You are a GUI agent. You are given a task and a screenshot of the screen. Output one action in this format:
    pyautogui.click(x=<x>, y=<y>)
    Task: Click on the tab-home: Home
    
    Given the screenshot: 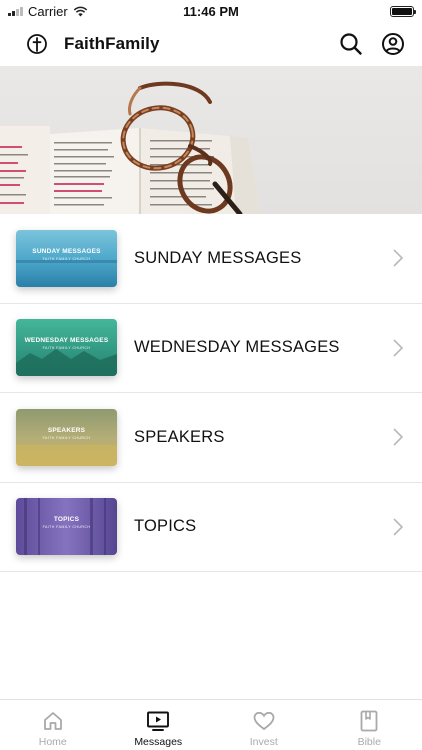 What is the action you would take?
    pyautogui.click(x=53, y=725)
    